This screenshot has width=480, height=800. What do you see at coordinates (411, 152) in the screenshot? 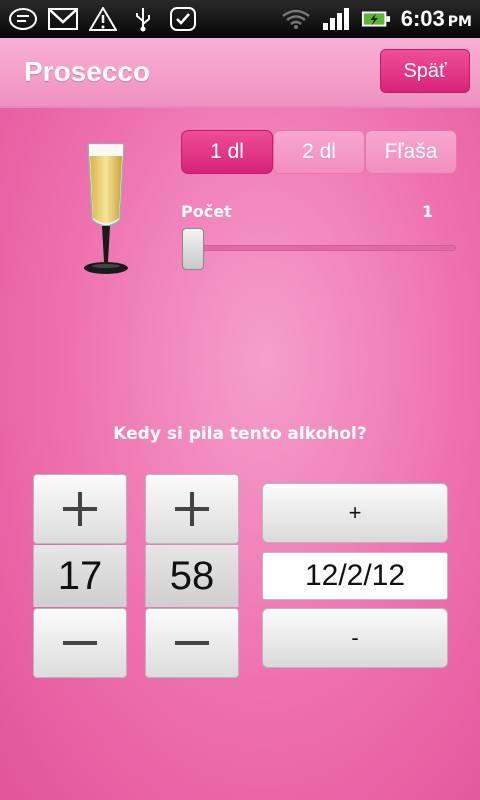
I see `volume-option-bottle: Fľaša` at bounding box center [411, 152].